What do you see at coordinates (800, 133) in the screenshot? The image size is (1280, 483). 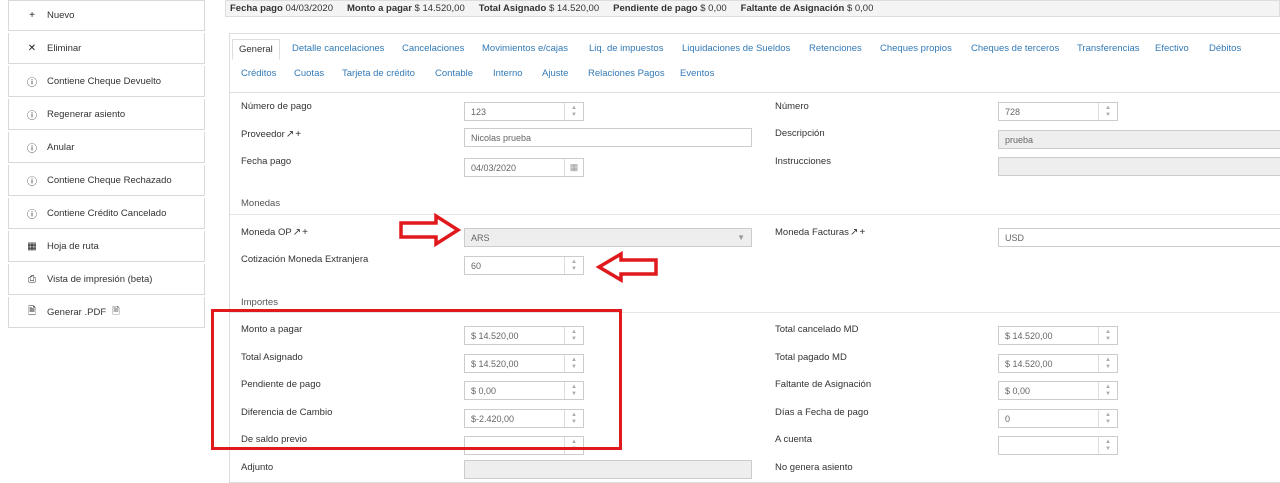 I see `descripcion-label: Descripción` at bounding box center [800, 133].